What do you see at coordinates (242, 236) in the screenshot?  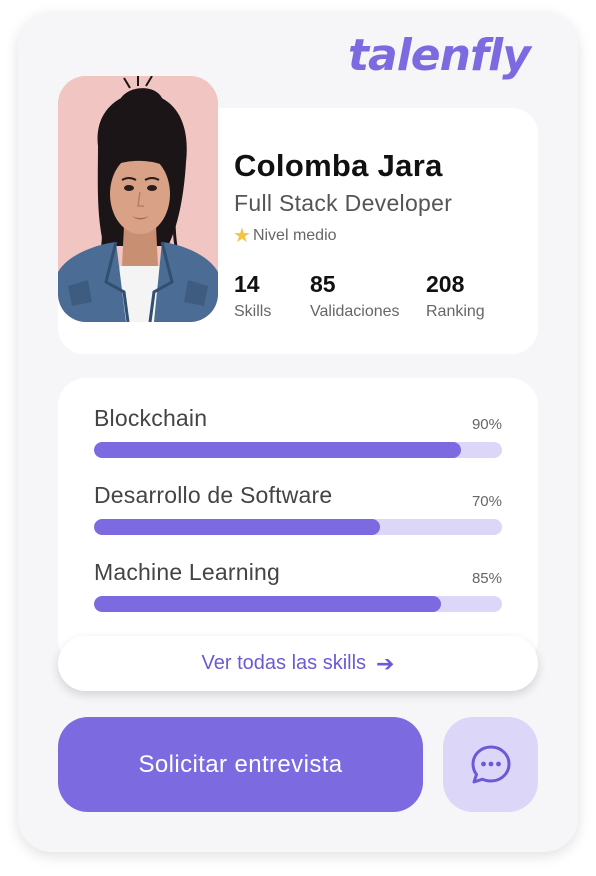 I see `star-icon: ★` at bounding box center [242, 236].